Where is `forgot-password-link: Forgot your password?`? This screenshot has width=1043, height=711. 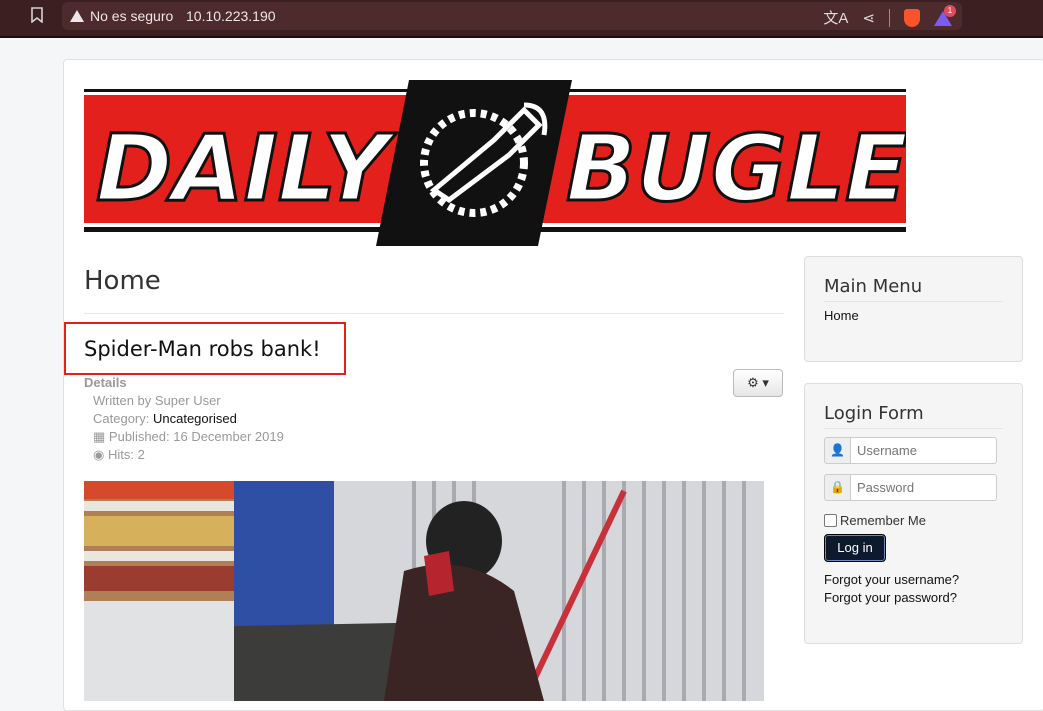
forgot-password-link: Forgot your password? is located at coordinates (890, 597).